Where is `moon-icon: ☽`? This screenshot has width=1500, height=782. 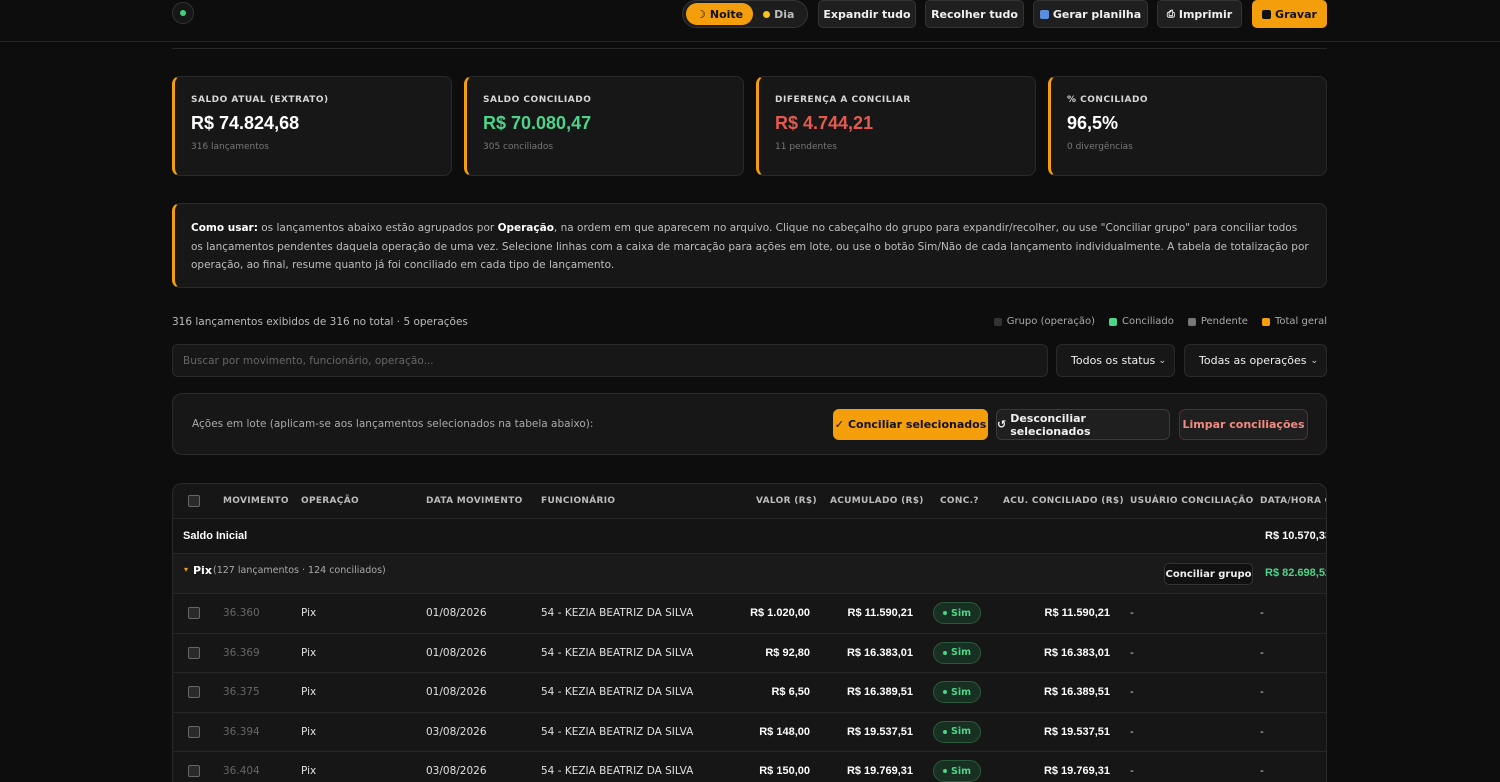
moon-icon: ☽ is located at coordinates (701, 14).